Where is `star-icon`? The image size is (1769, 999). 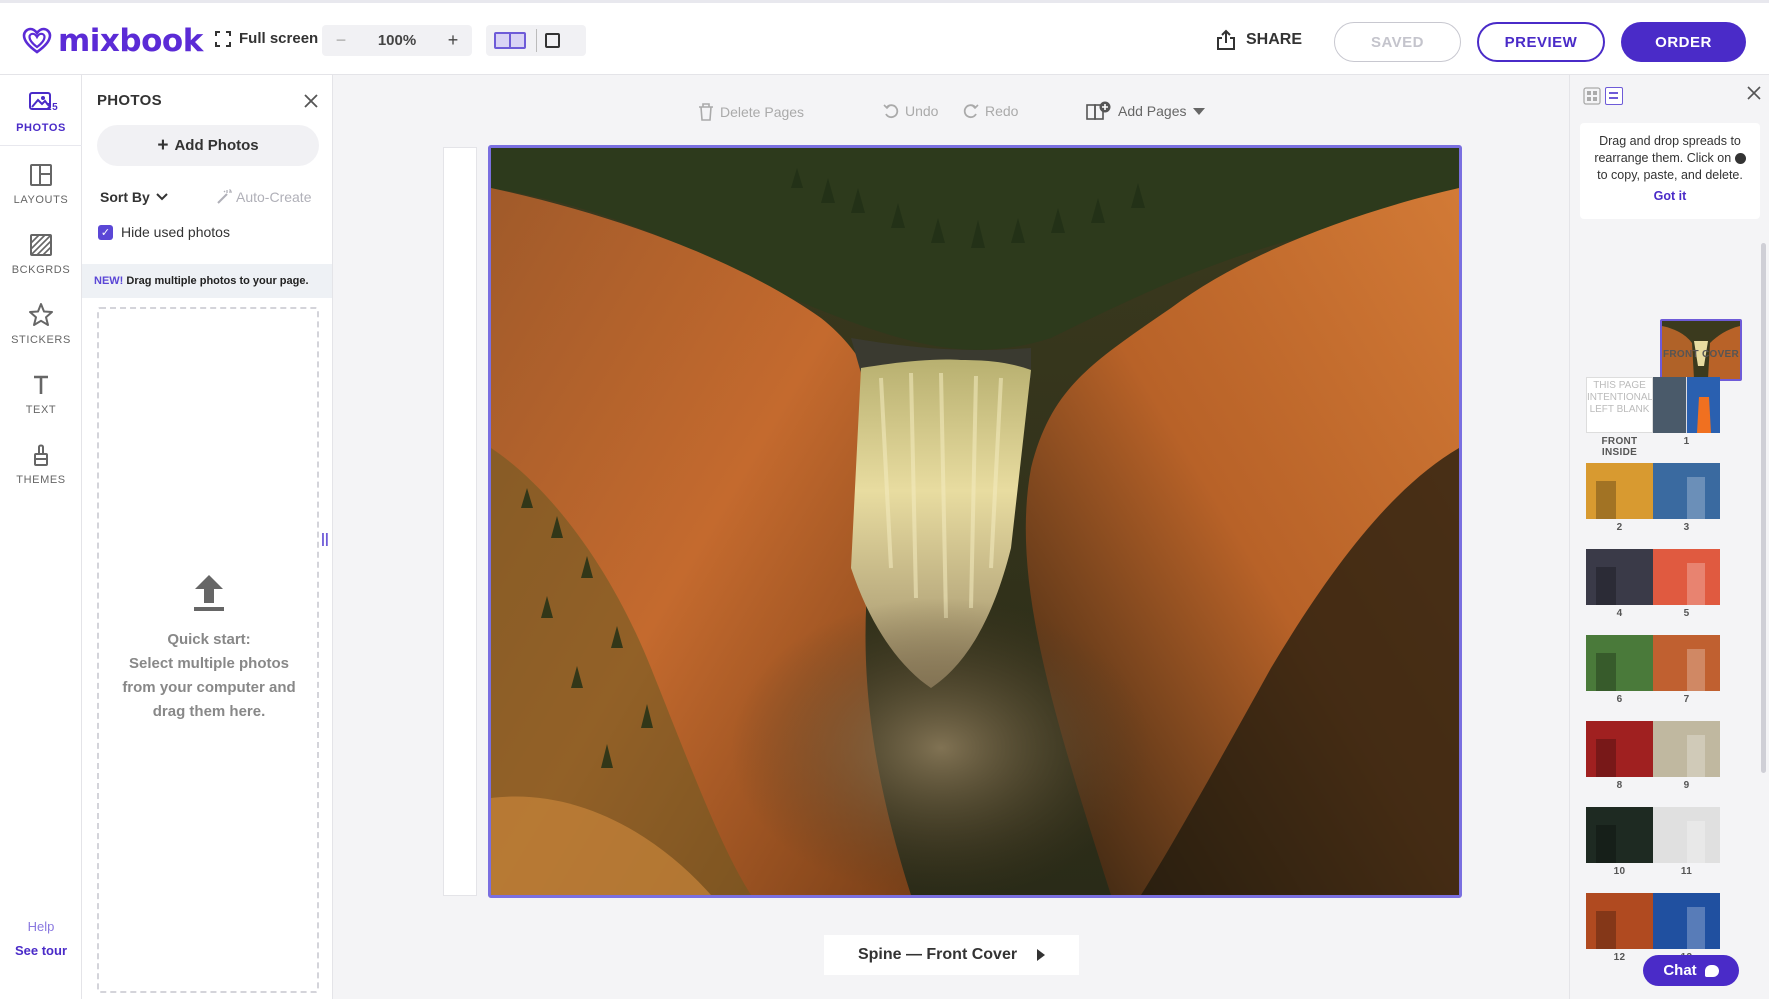
star-icon is located at coordinates (41, 314).